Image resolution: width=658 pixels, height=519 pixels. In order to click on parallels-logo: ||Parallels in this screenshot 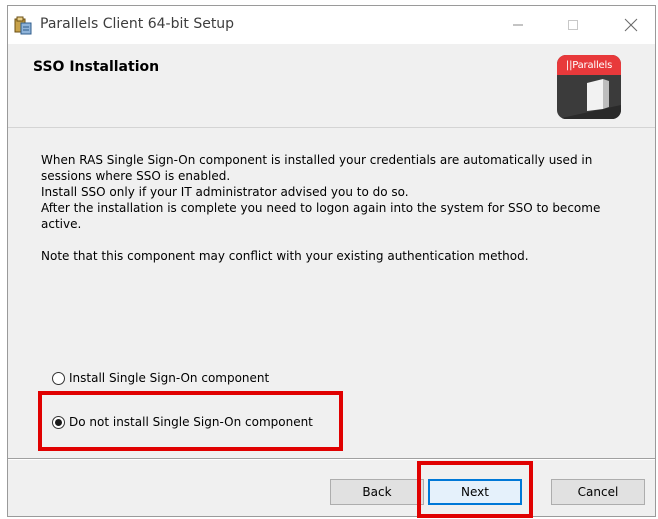, I will do `click(589, 87)`.